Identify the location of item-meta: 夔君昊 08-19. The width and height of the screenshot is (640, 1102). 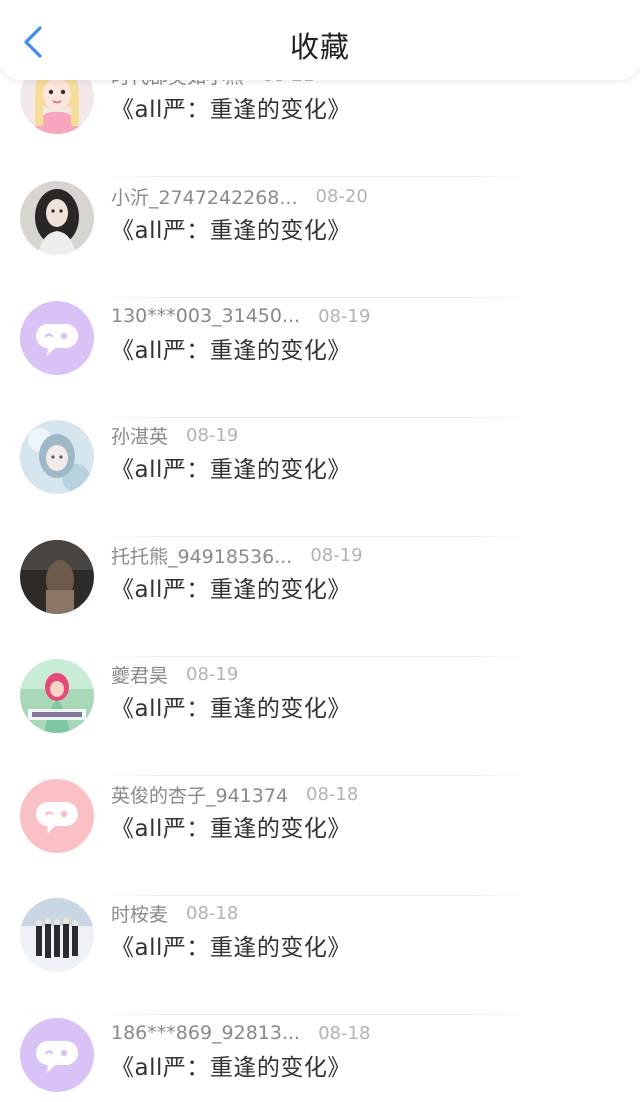
(174, 674).